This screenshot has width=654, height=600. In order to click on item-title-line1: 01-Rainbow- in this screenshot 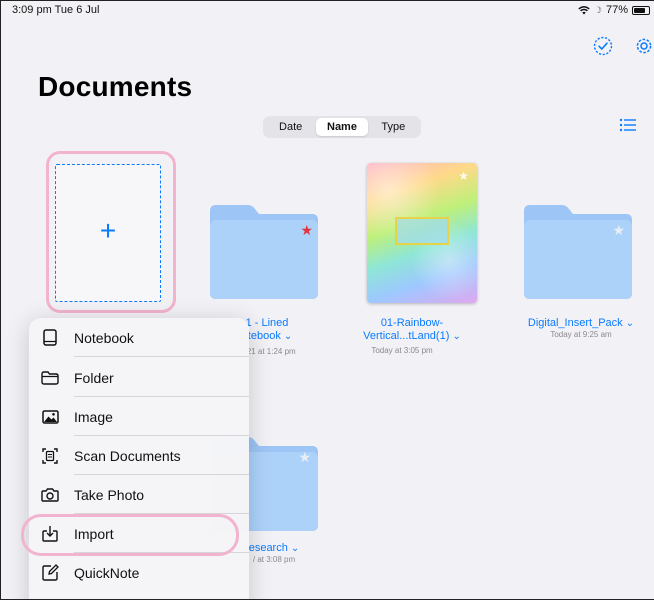, I will do `click(412, 323)`.